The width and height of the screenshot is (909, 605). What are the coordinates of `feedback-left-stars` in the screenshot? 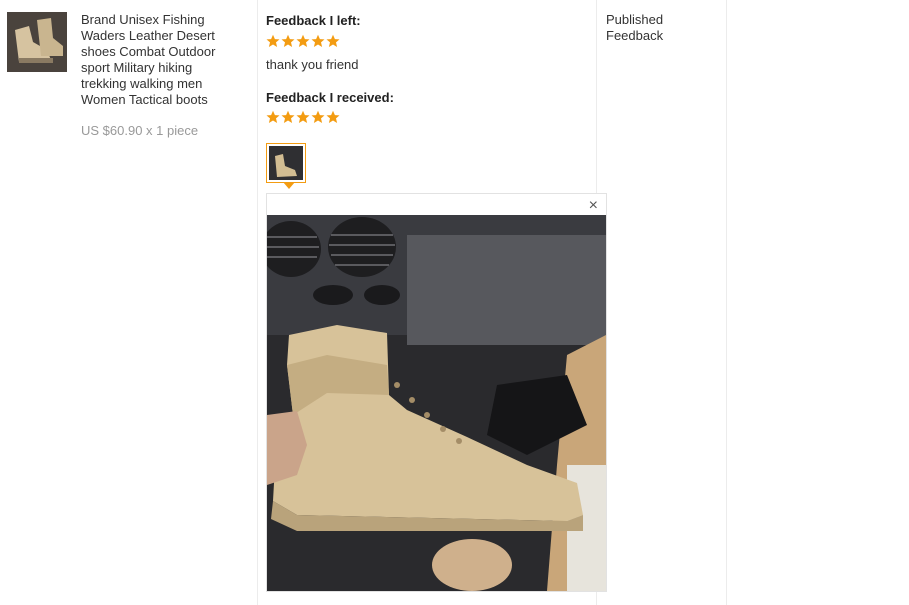 It's located at (303, 41).